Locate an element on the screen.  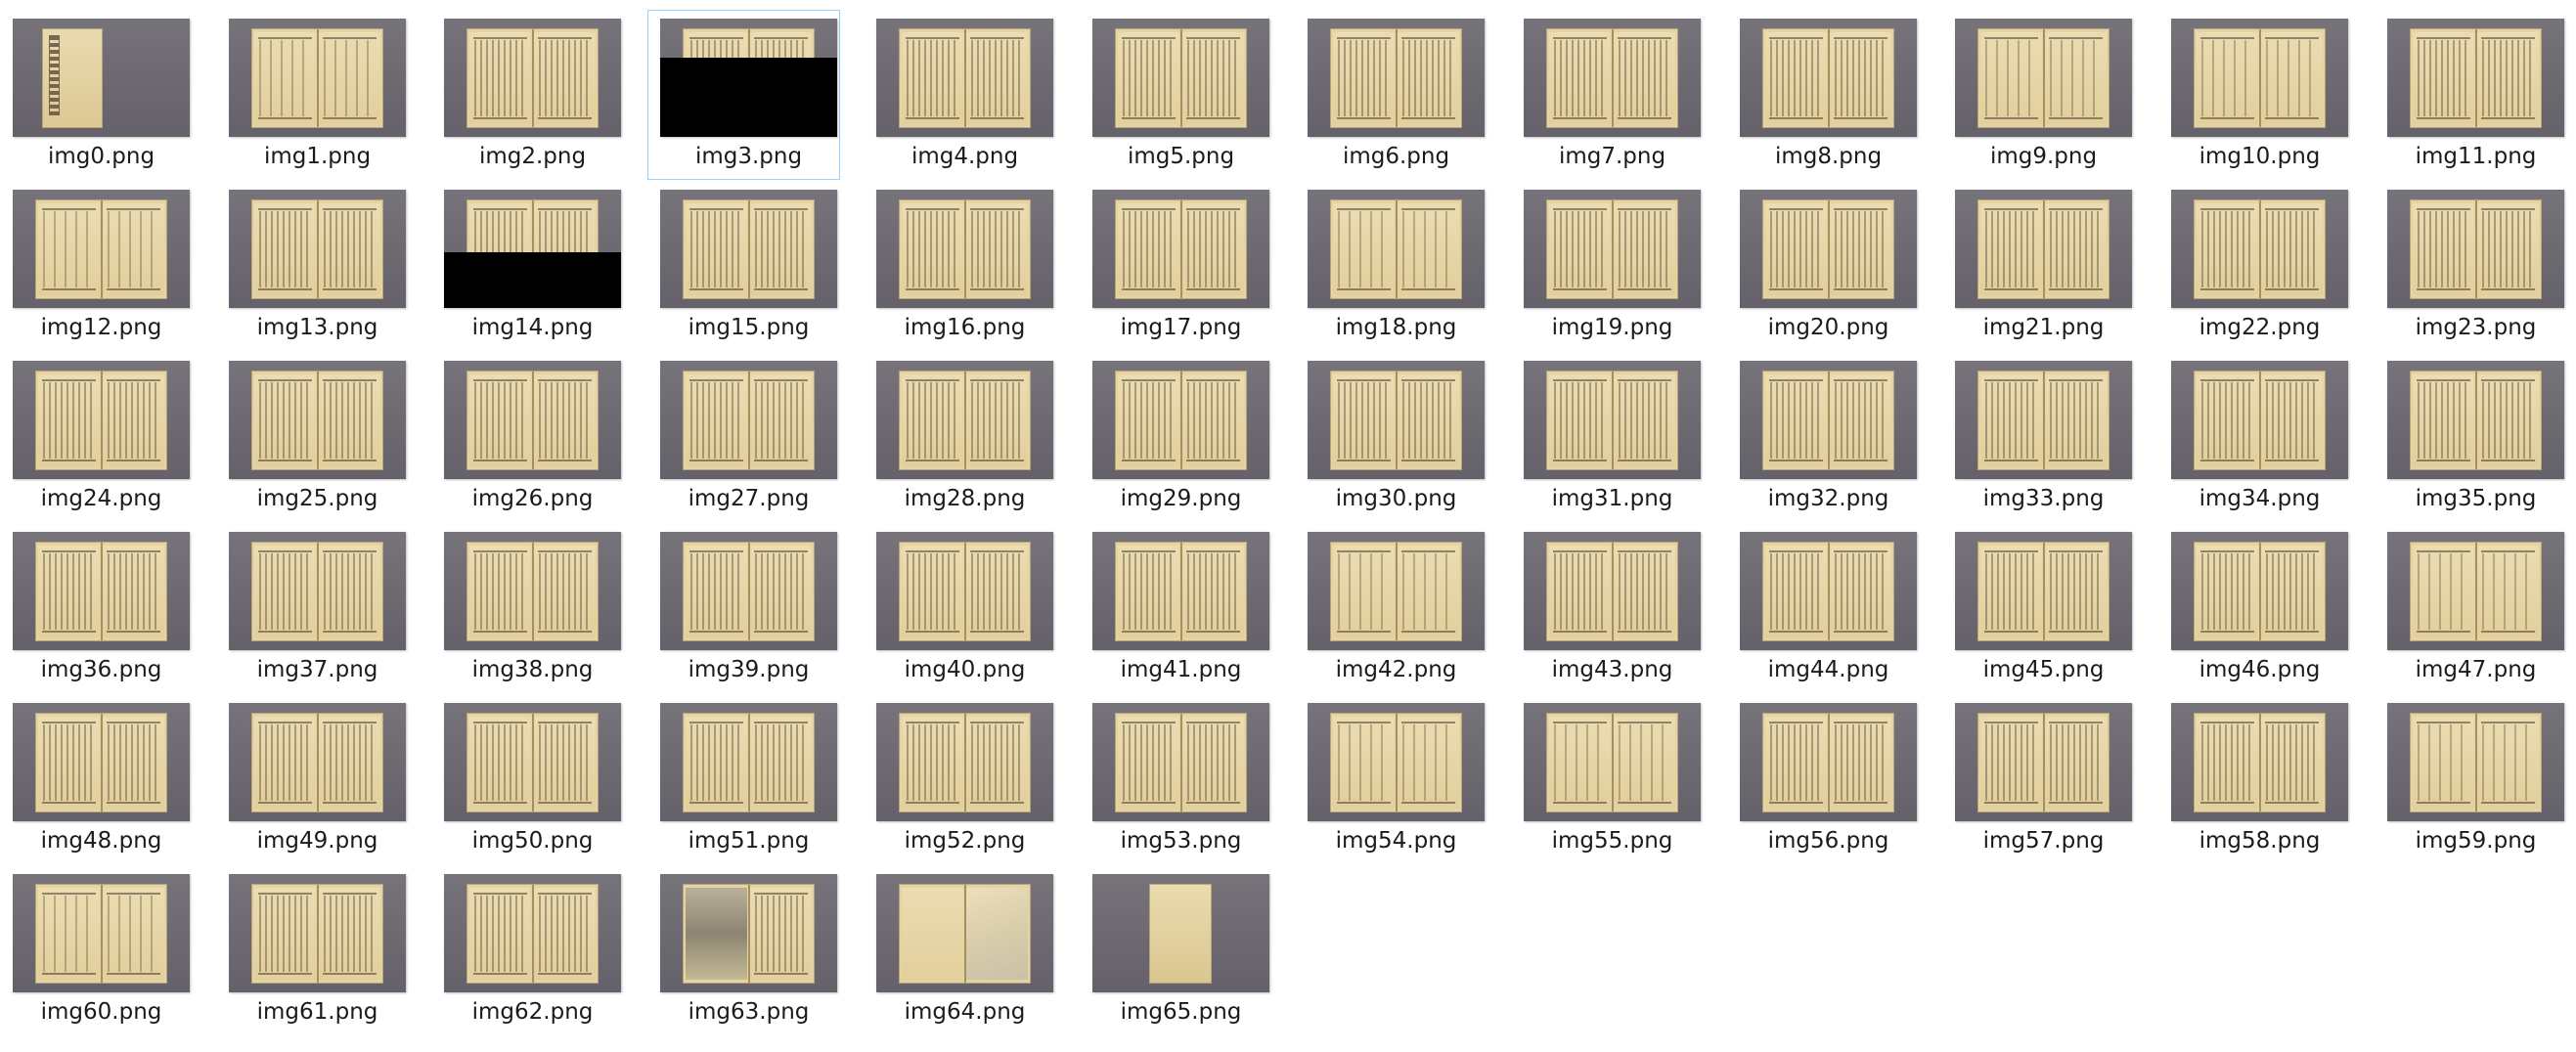
file-item: img6.png is located at coordinates (1392, 95).